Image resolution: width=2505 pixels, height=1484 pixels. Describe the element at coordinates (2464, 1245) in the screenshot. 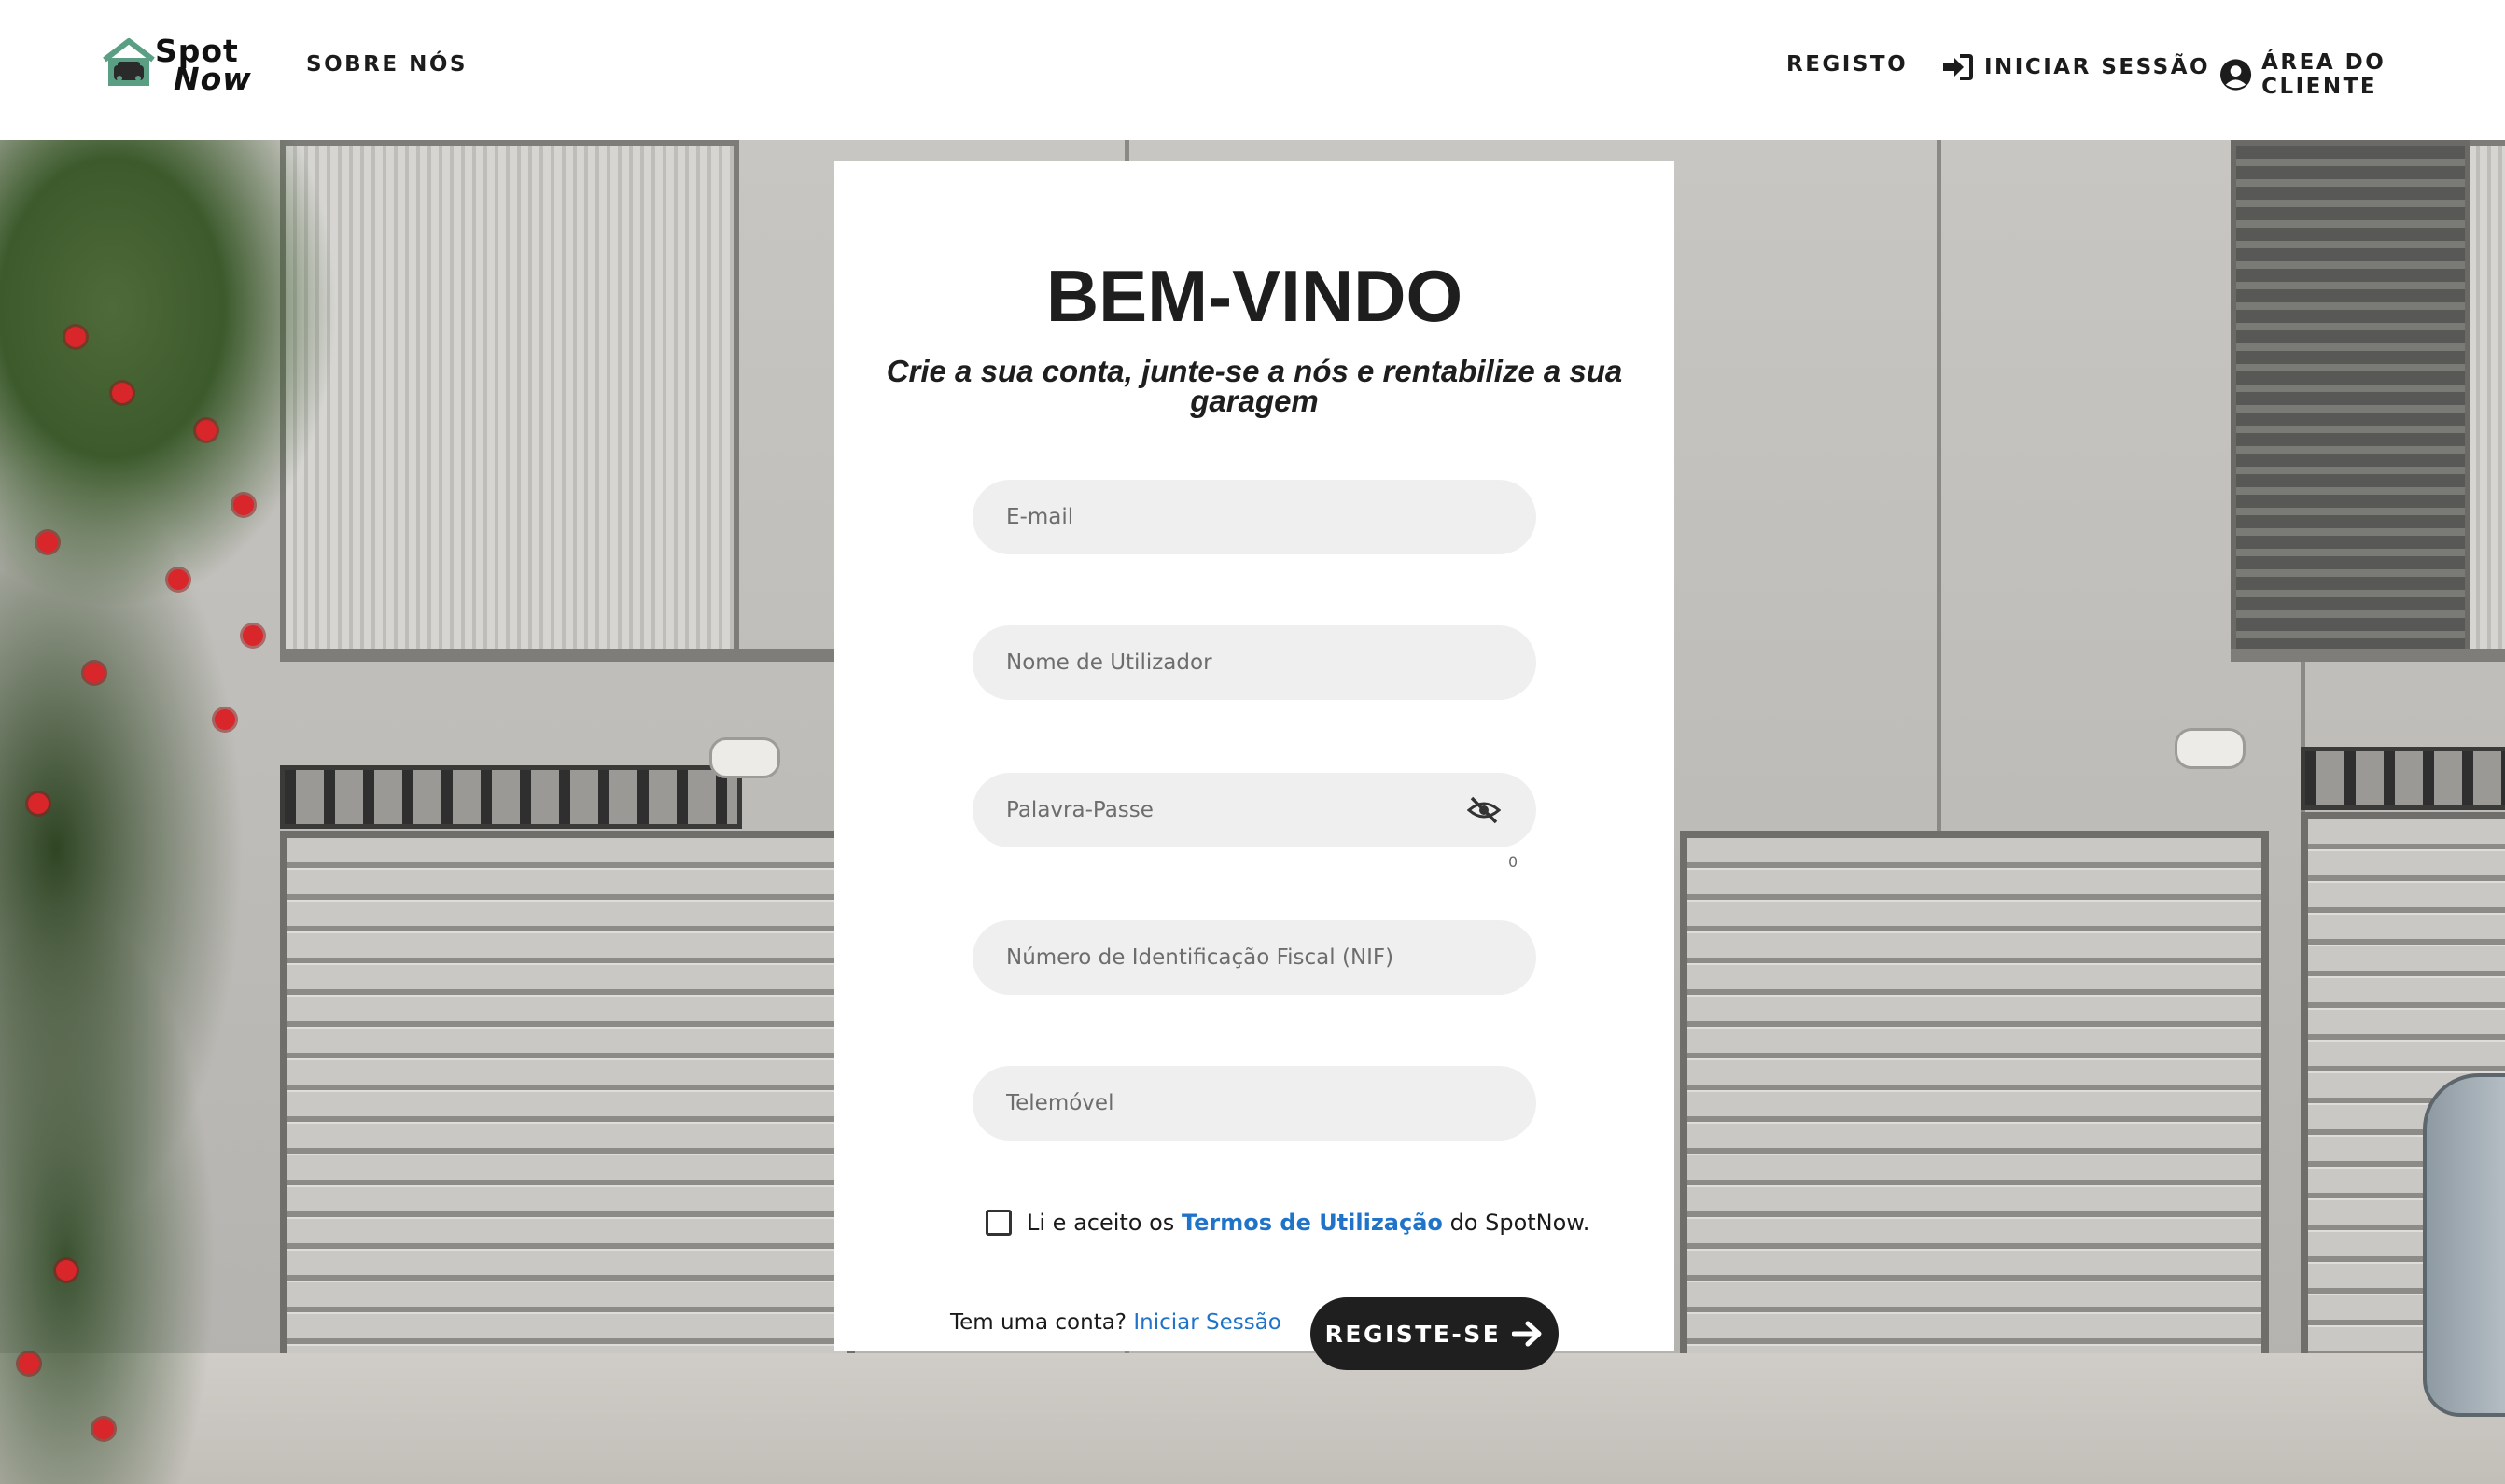

I see `parked-car` at that location.